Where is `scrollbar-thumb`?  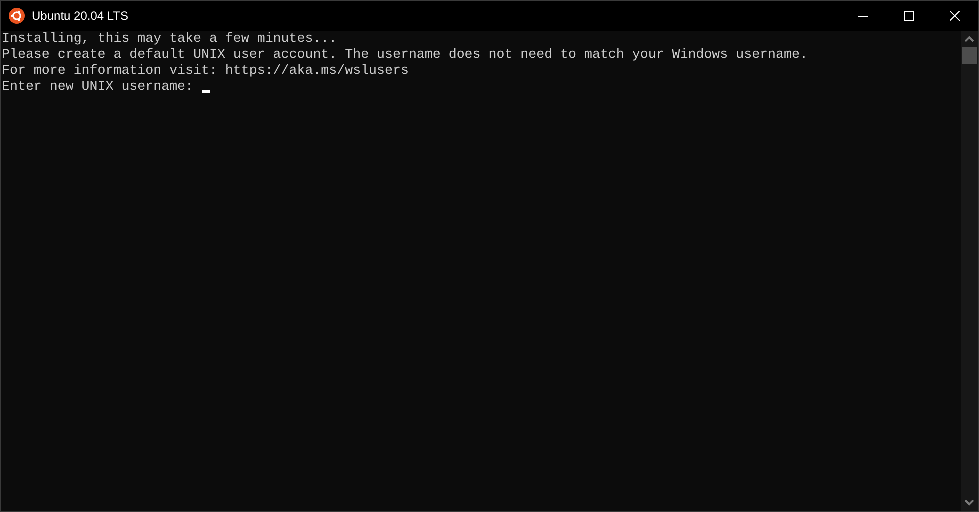 scrollbar-thumb is located at coordinates (969, 55).